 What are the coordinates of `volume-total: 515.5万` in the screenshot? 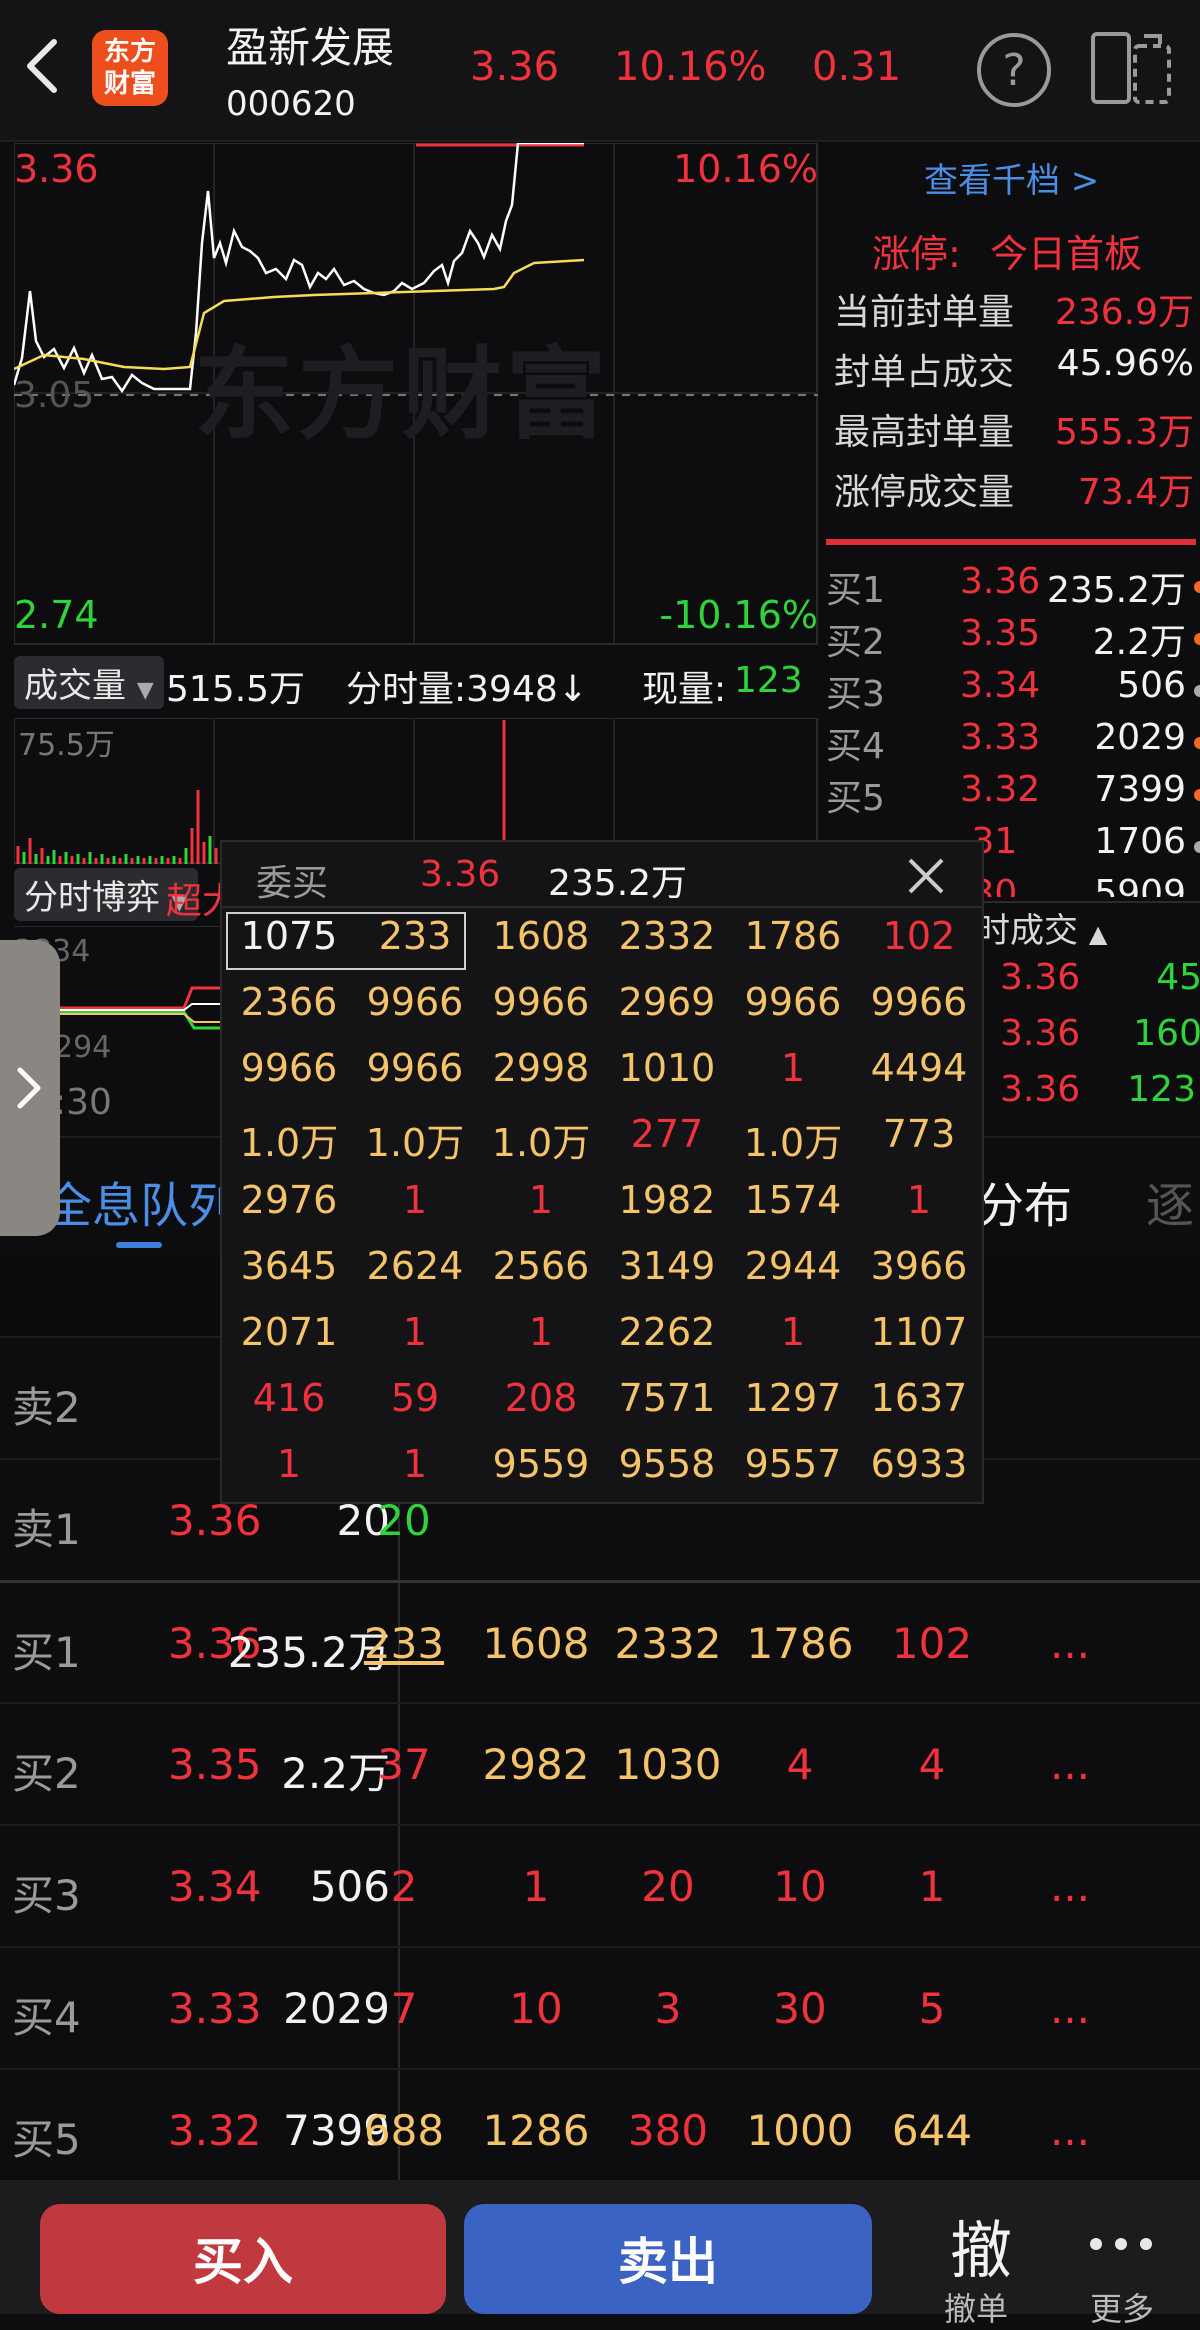 It's located at (236, 689).